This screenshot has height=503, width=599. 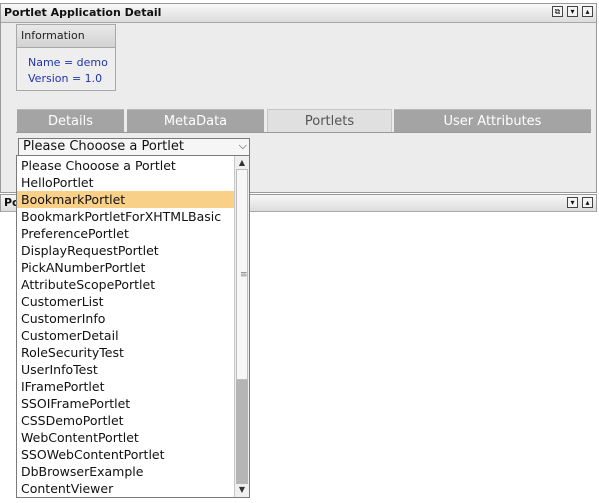 I want to click on information-header: Information, so click(x=66, y=36).